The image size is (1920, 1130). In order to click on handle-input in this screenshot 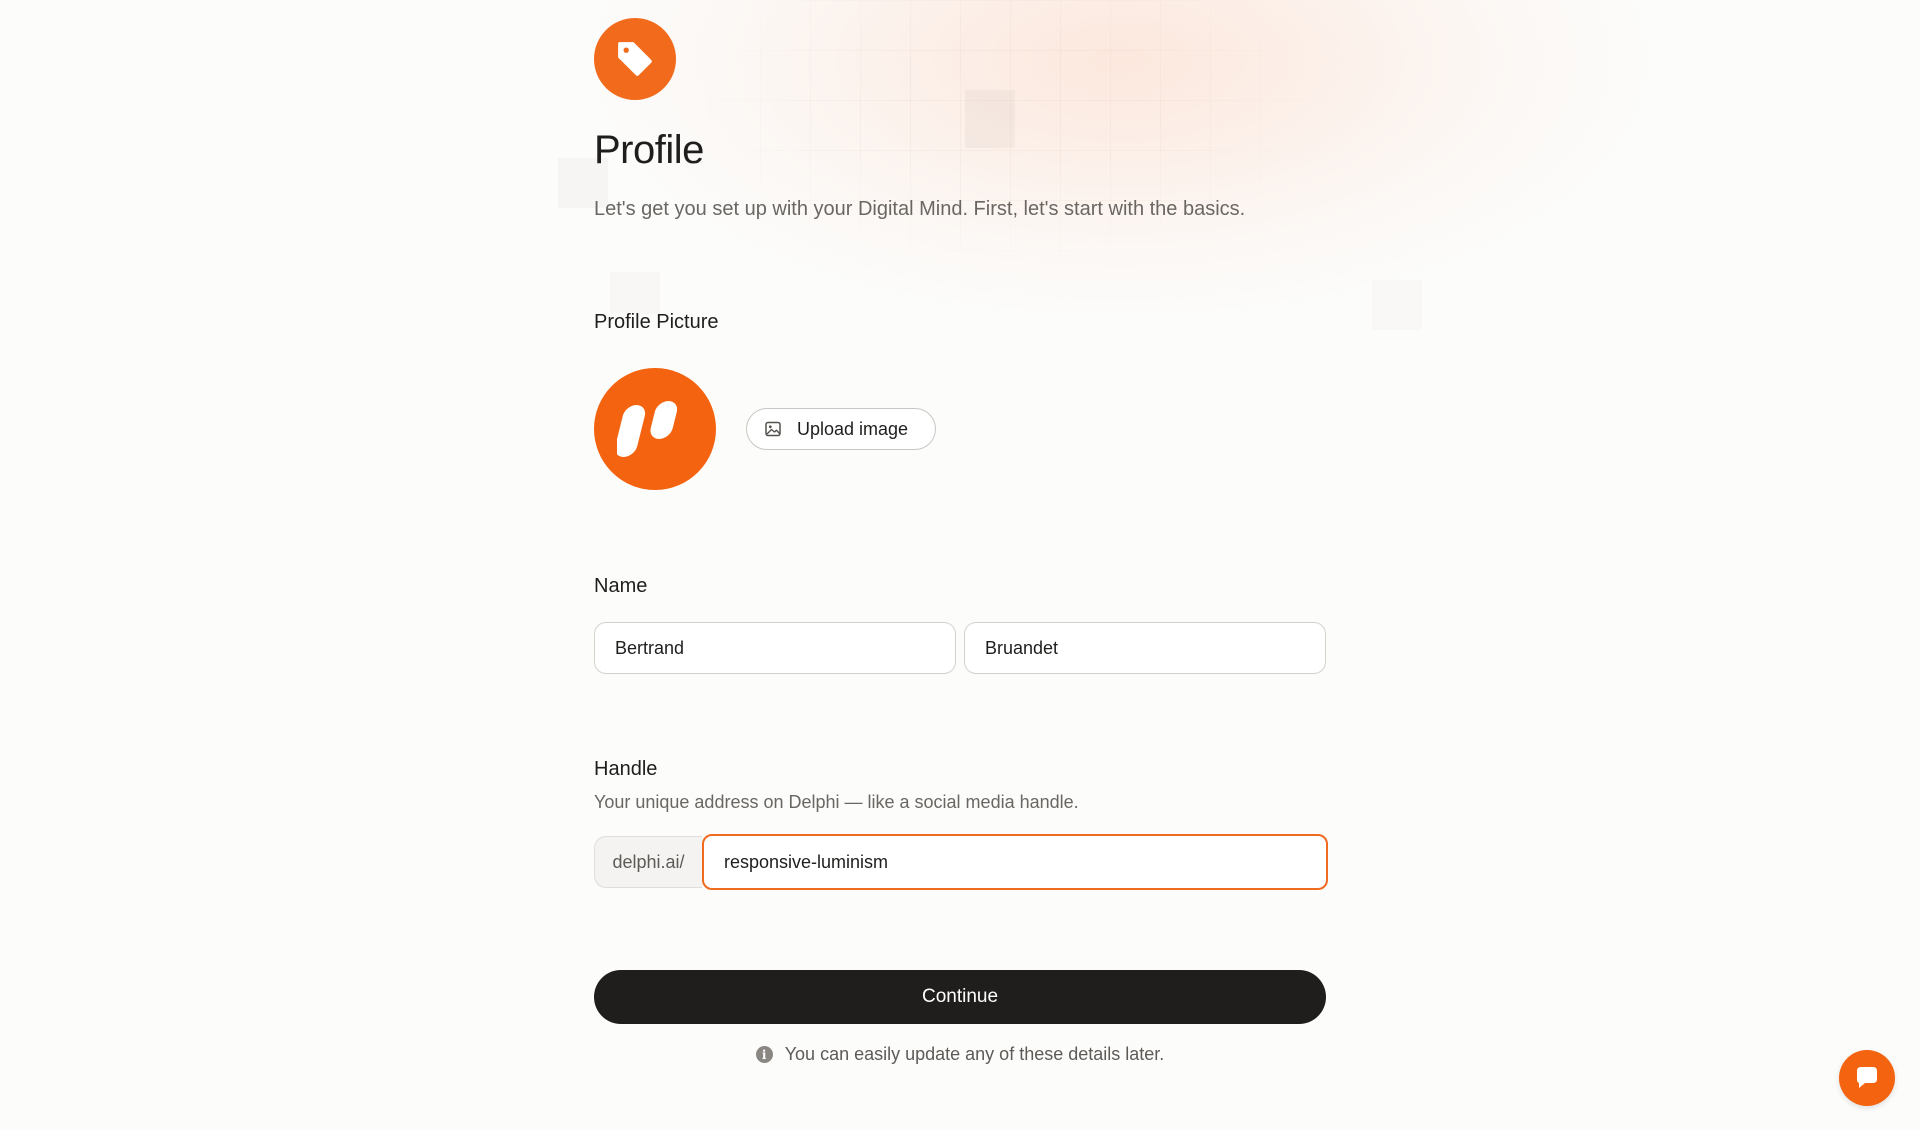, I will do `click(1015, 862)`.